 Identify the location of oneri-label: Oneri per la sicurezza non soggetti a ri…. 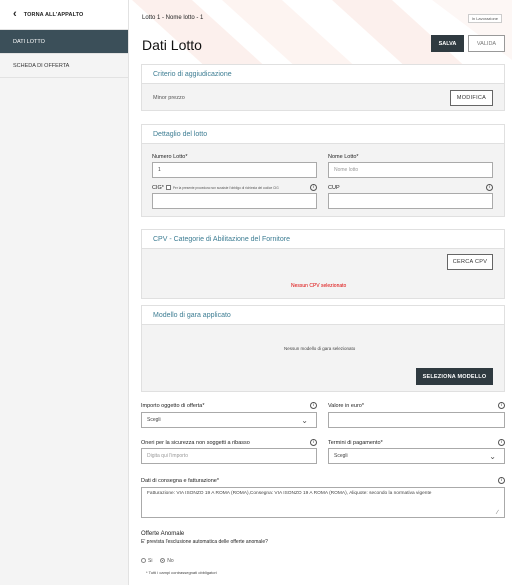
(195, 443).